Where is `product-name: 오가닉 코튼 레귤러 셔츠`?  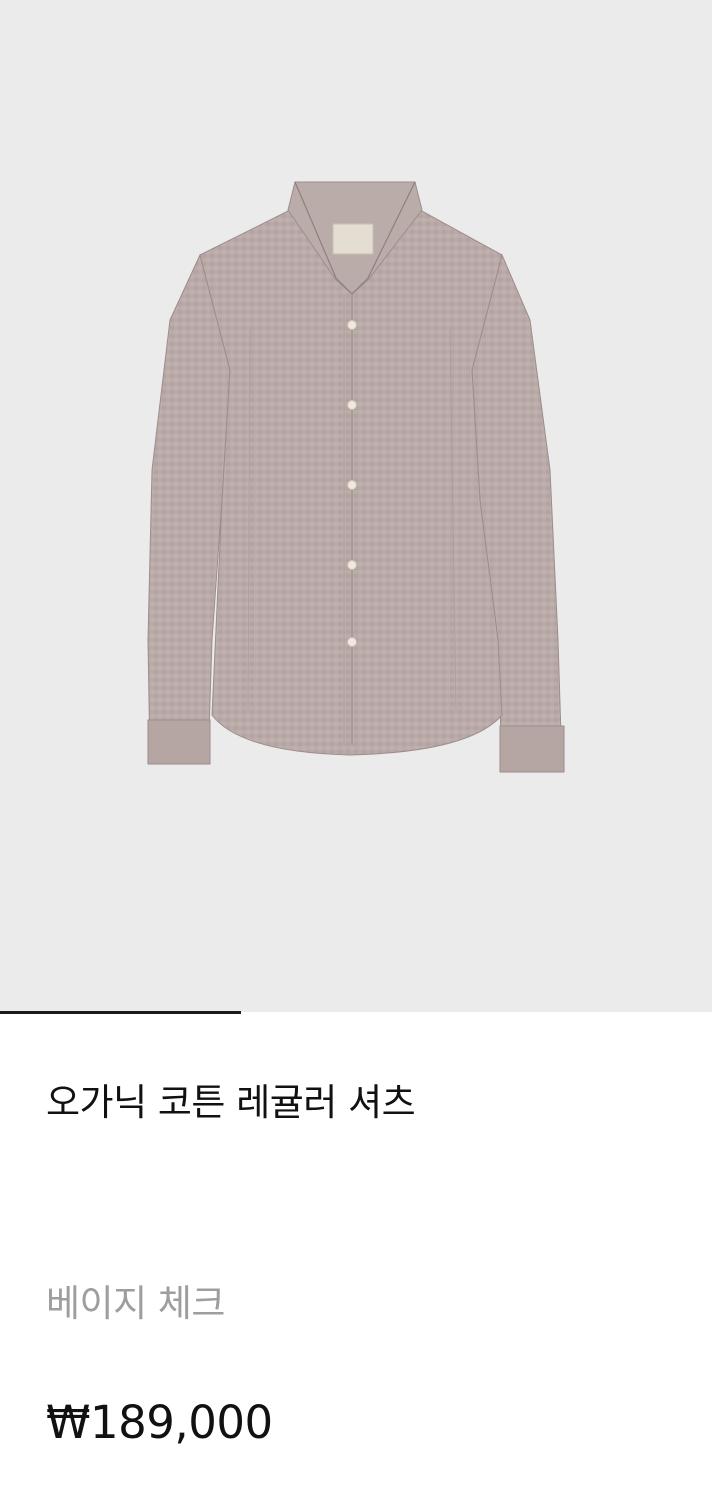 product-name: 오가닉 코튼 레귤러 셔츠 is located at coordinates (231, 1099).